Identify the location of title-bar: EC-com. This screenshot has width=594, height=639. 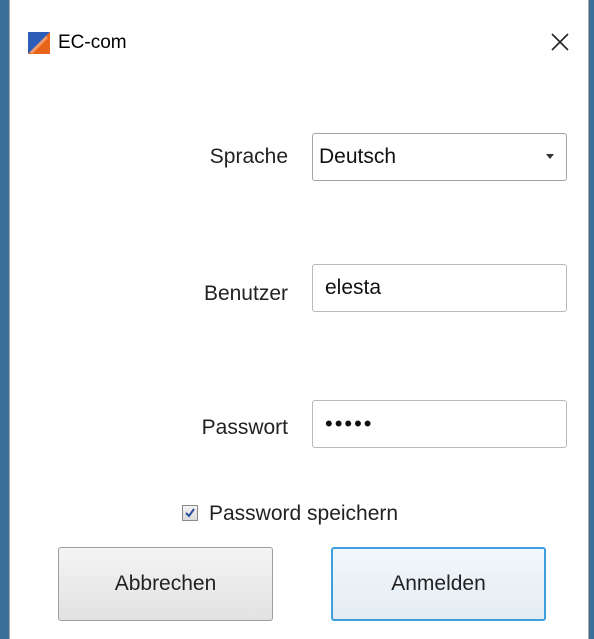
(299, 44).